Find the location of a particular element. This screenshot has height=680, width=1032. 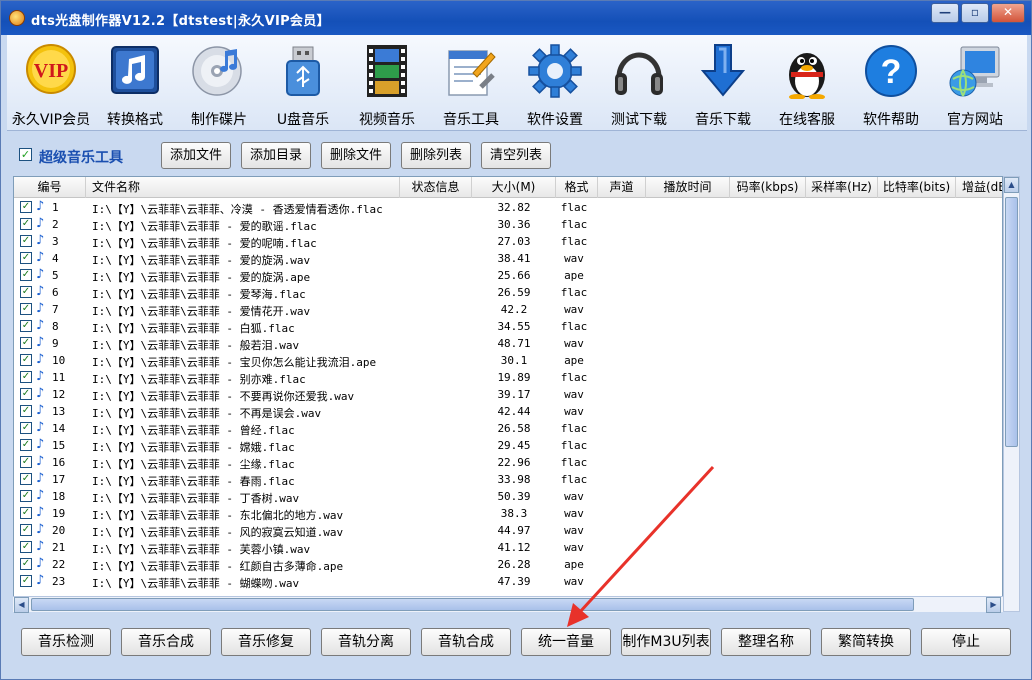

music-repair-button: 音乐修复 is located at coordinates (266, 642).